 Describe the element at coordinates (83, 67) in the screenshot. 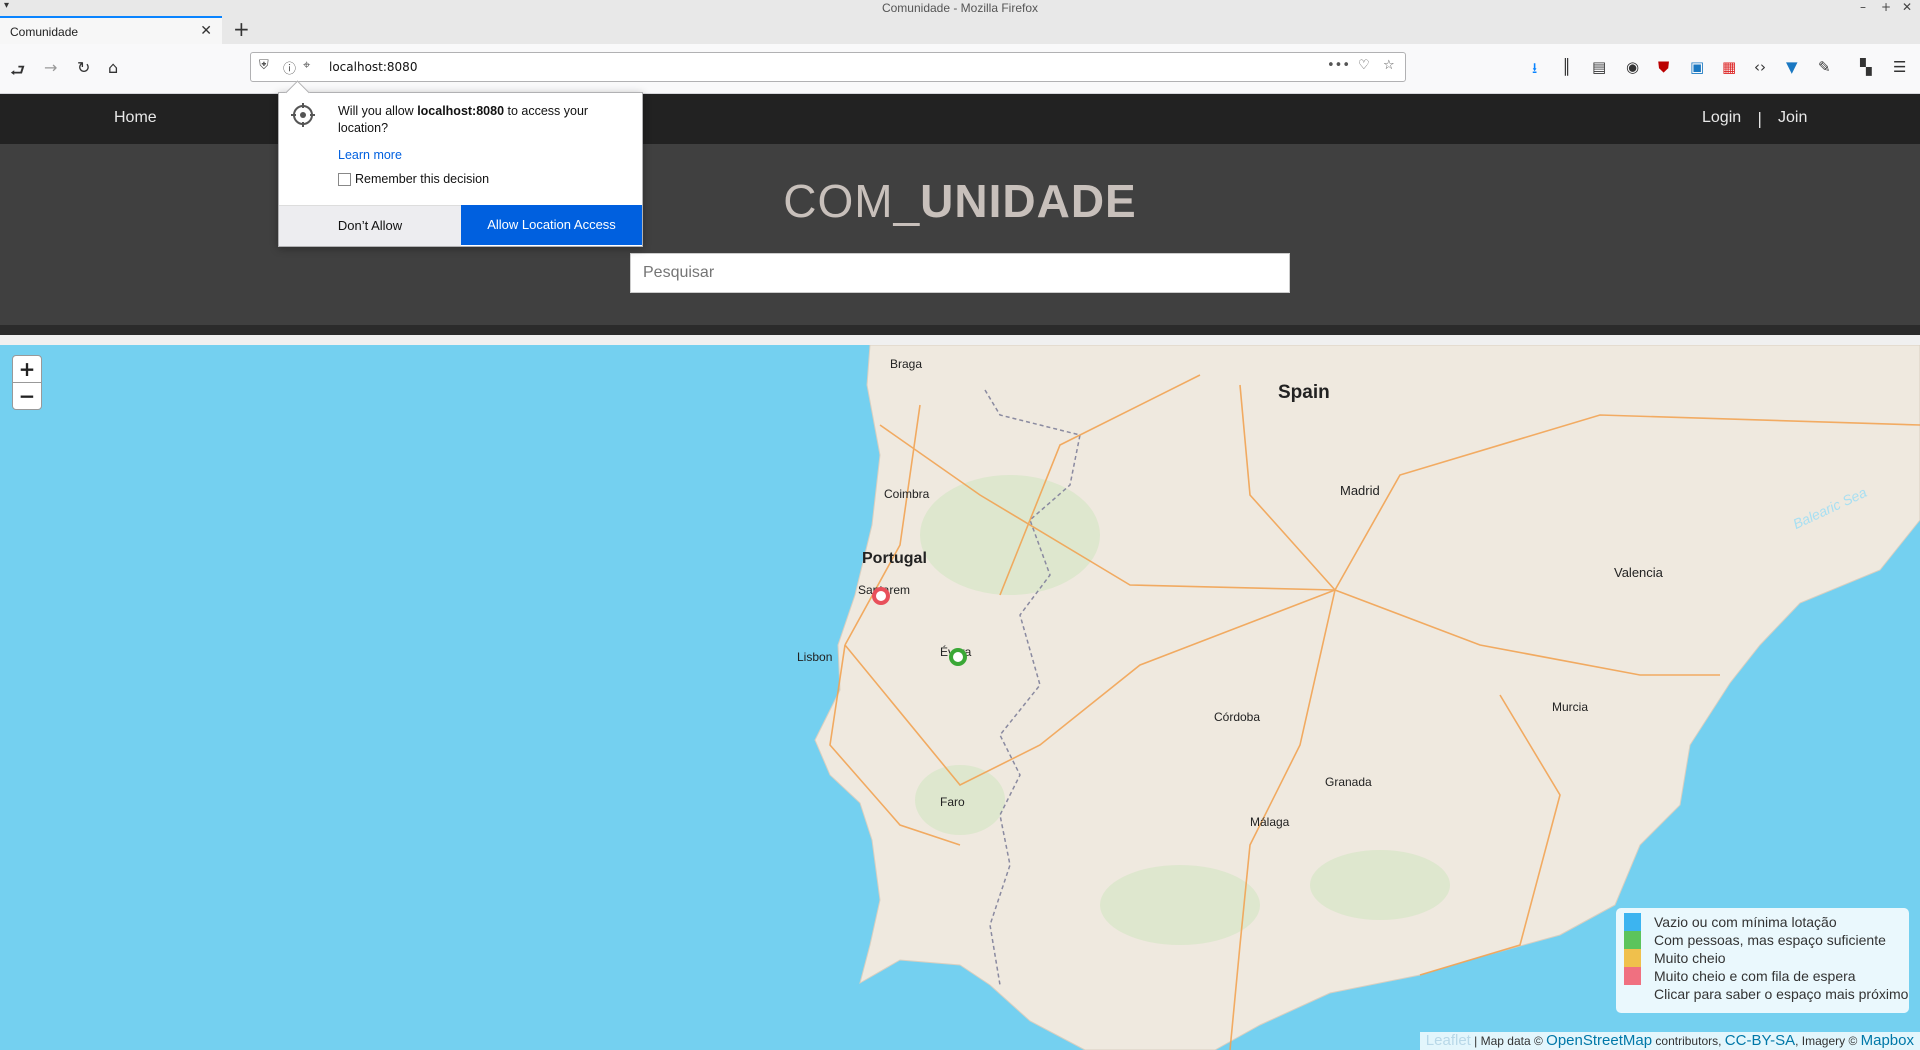

I see `reload-icon: ↻` at that location.